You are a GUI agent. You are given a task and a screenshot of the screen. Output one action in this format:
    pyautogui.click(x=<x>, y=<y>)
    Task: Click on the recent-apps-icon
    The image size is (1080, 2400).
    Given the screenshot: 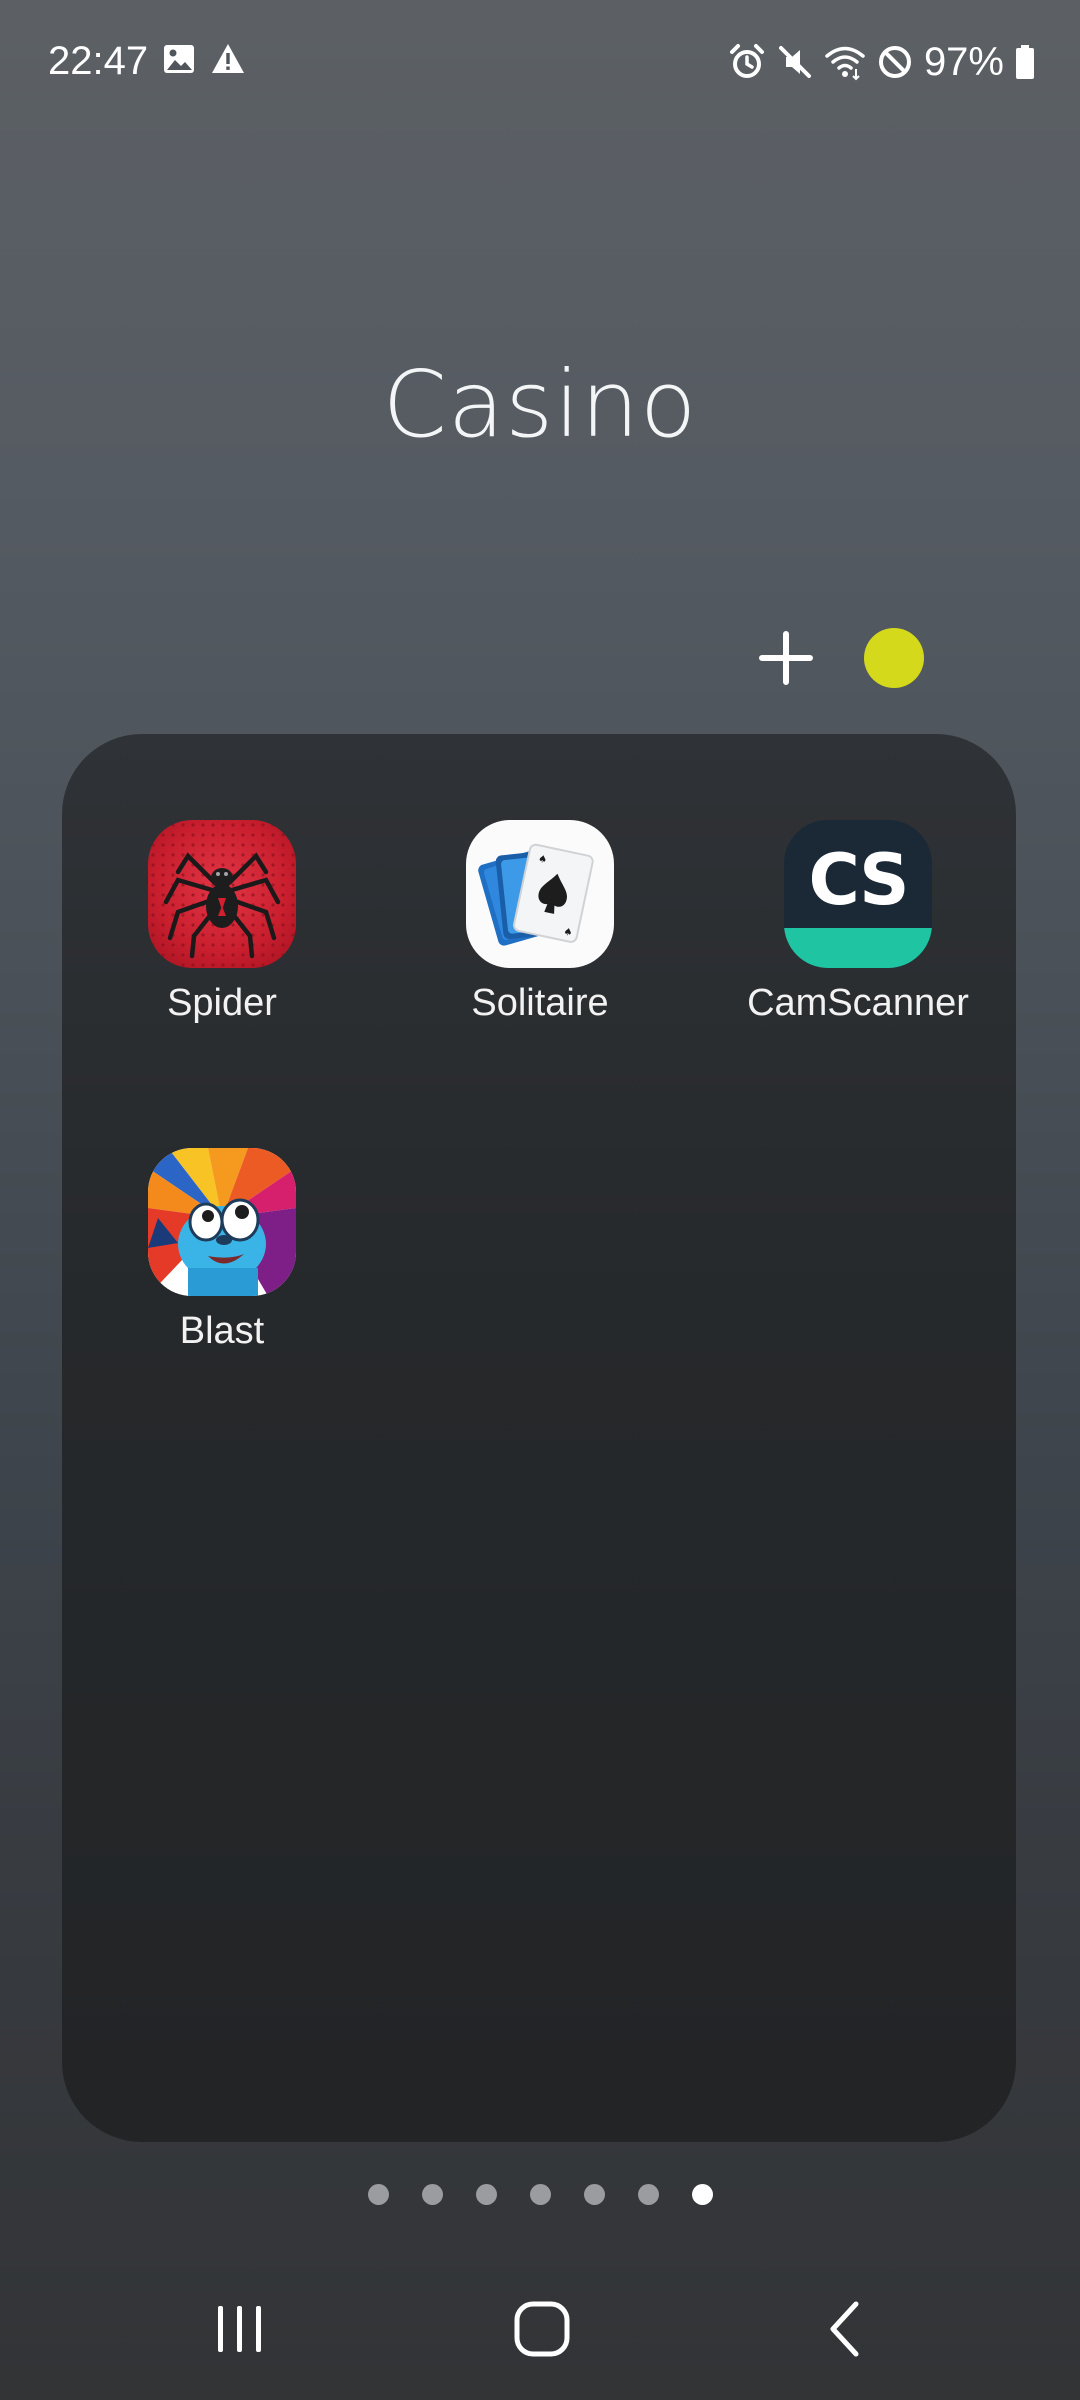 What is the action you would take?
    pyautogui.click(x=239, y=2329)
    